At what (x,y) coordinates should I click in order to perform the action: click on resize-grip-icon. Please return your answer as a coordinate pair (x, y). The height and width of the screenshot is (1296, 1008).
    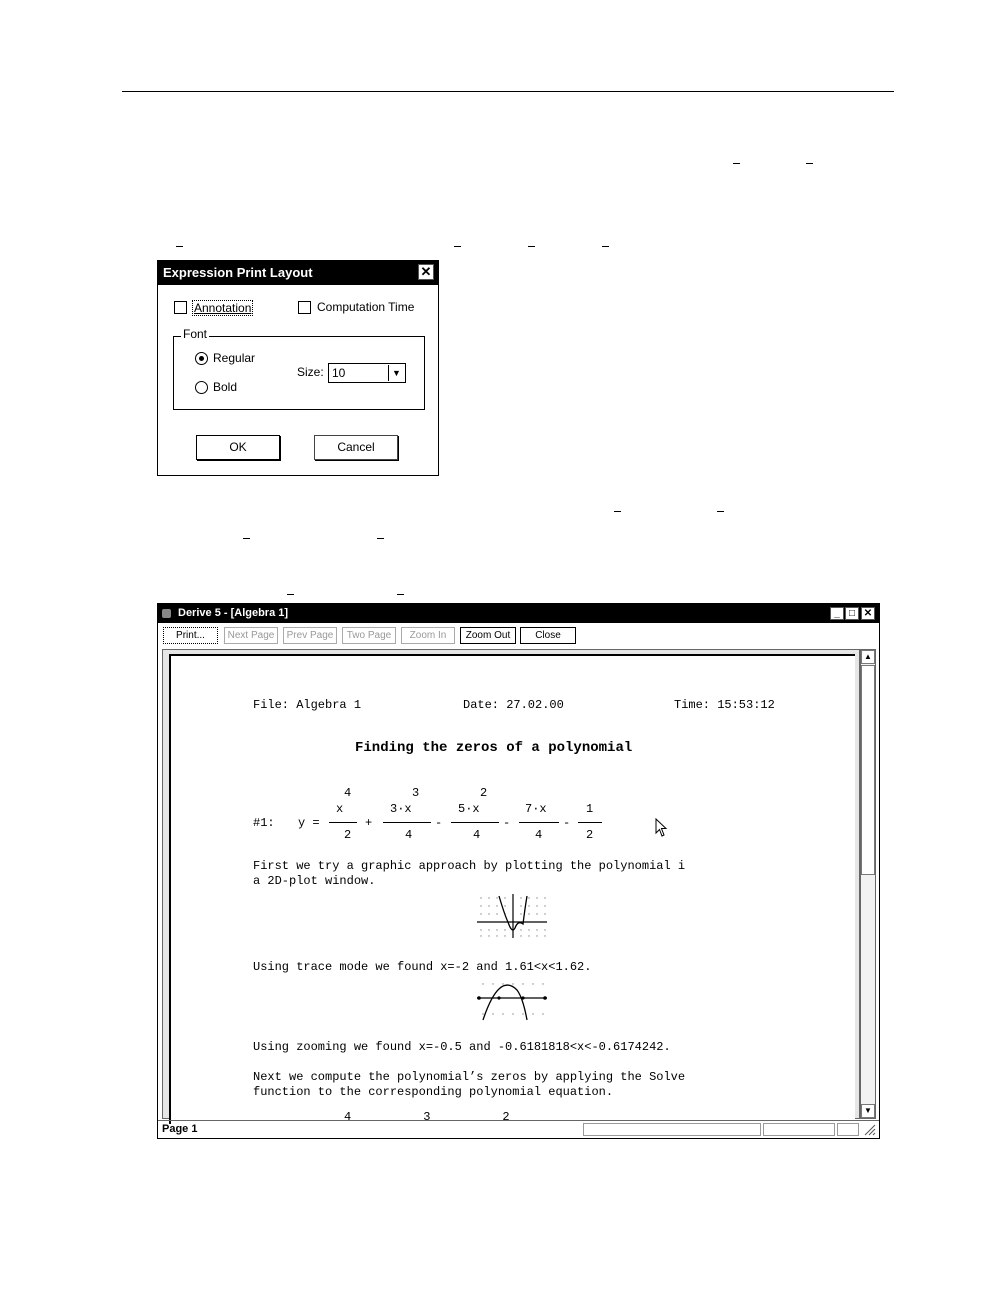
    Looking at the image, I should click on (870, 1130).